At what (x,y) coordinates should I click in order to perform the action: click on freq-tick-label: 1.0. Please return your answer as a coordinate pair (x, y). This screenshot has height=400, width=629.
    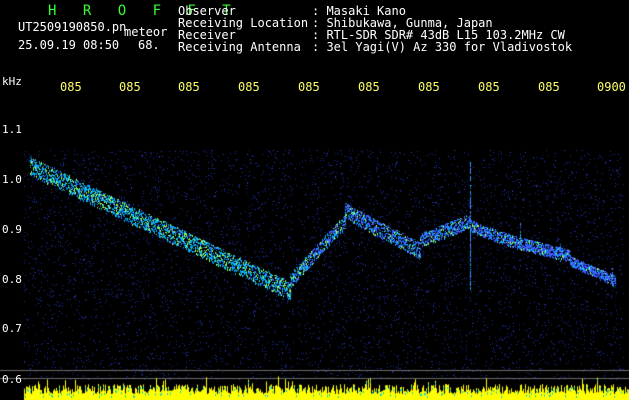
    Looking at the image, I should click on (12, 179).